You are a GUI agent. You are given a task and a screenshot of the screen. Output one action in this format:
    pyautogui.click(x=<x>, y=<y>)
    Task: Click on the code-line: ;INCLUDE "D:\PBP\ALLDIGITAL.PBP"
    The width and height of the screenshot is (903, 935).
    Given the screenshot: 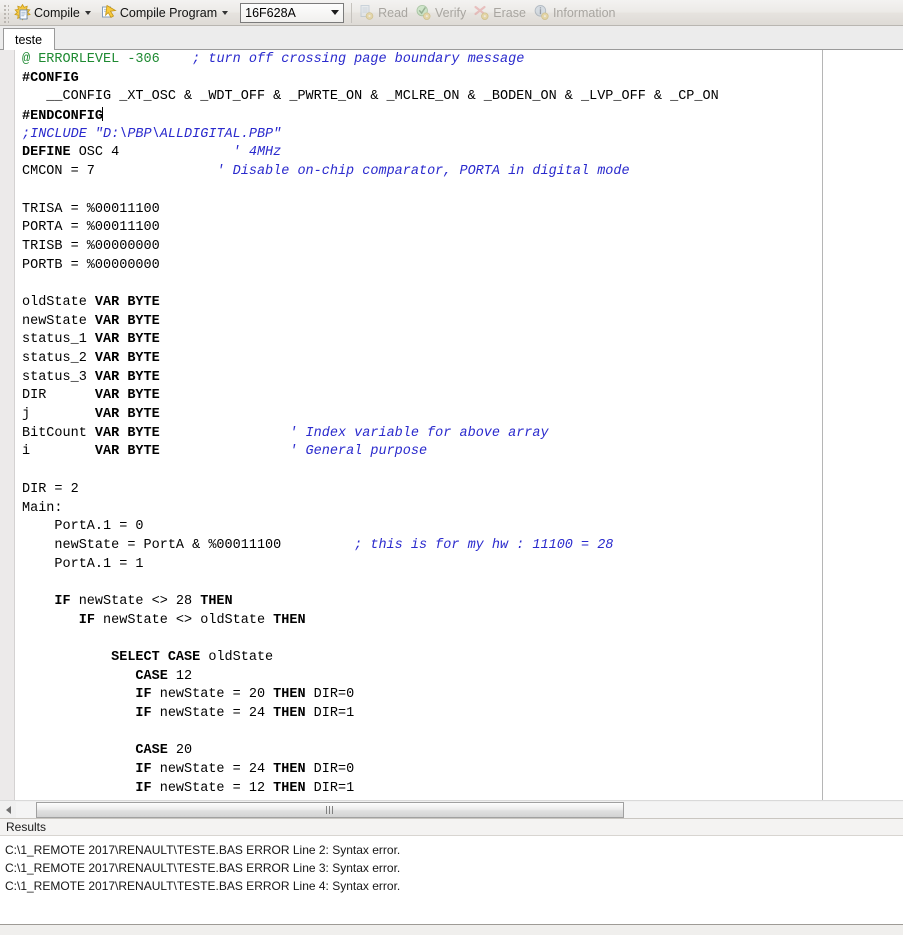 What is the action you would take?
    pyautogui.click(x=370, y=135)
    